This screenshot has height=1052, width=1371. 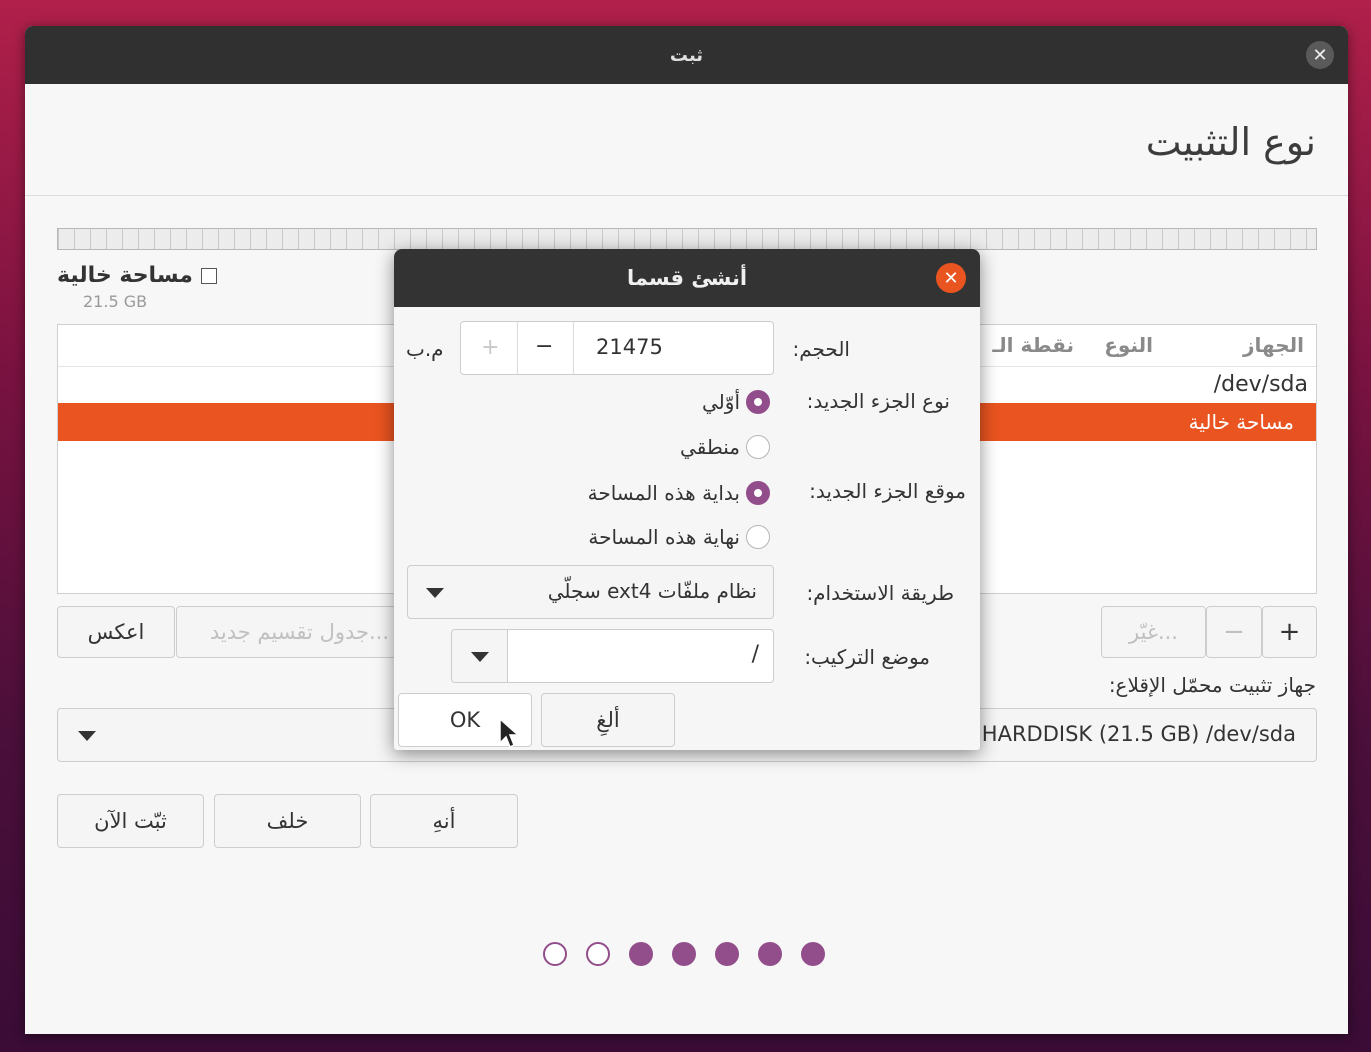 I want to click on size-spinbox: + − 21475, so click(x=617, y=348).